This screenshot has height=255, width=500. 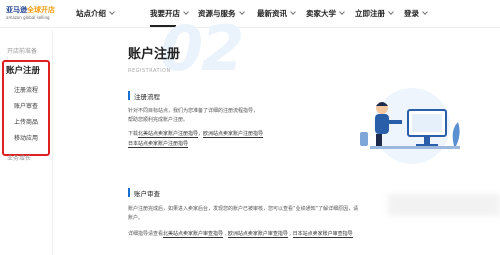 What do you see at coordinates (26, 121) in the screenshot?
I see `sidebar-item-upload-products: 上传商品` at bounding box center [26, 121].